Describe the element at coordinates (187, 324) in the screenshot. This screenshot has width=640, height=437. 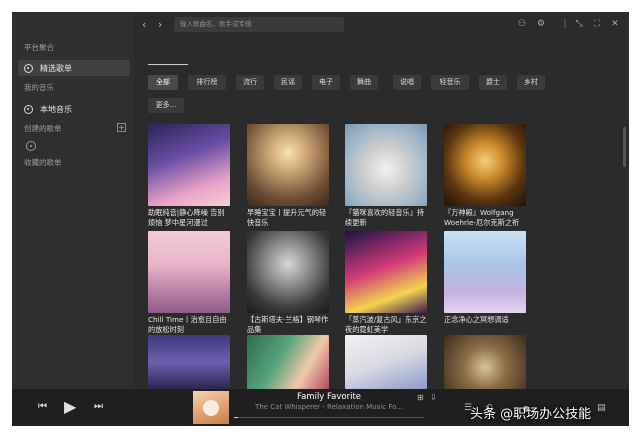
I see `playlist-title: Chill Time丨治愈且自由的放松时刻` at that location.